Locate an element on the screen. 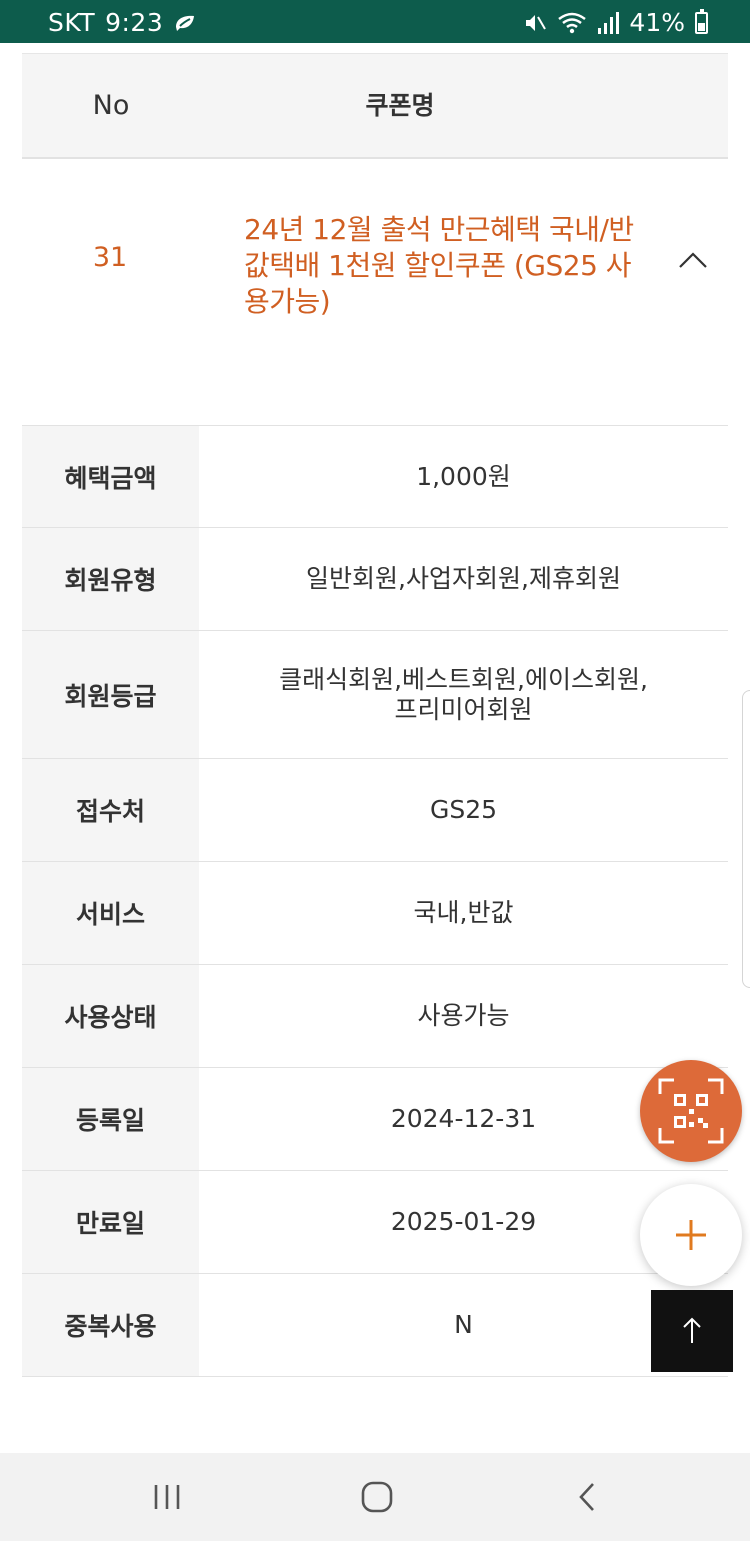 The image size is (750, 1541). detail-value: 사용가능 is located at coordinates (463, 1015).